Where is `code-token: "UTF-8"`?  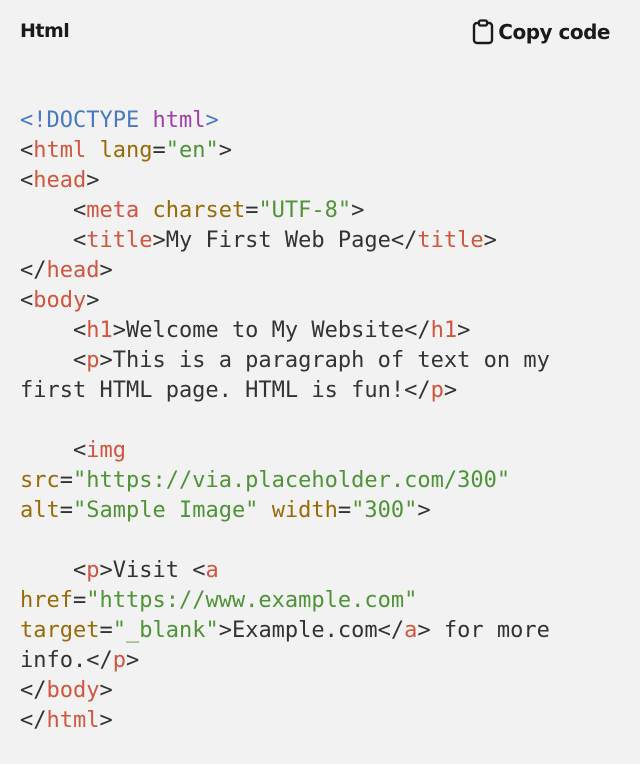
code-token: "UTF-8" is located at coordinates (305, 210).